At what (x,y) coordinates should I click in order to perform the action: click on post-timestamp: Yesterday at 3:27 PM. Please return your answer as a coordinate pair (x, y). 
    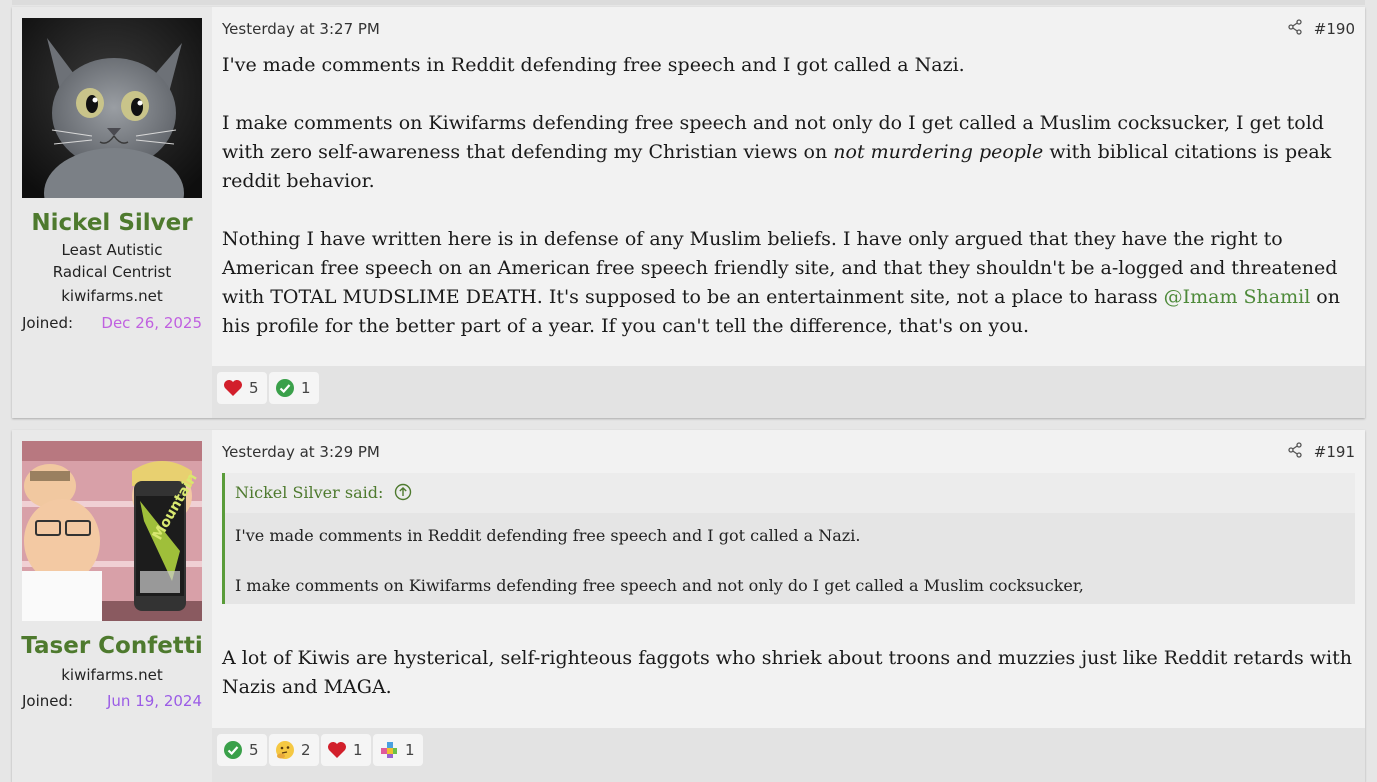
    Looking at the image, I should click on (301, 29).